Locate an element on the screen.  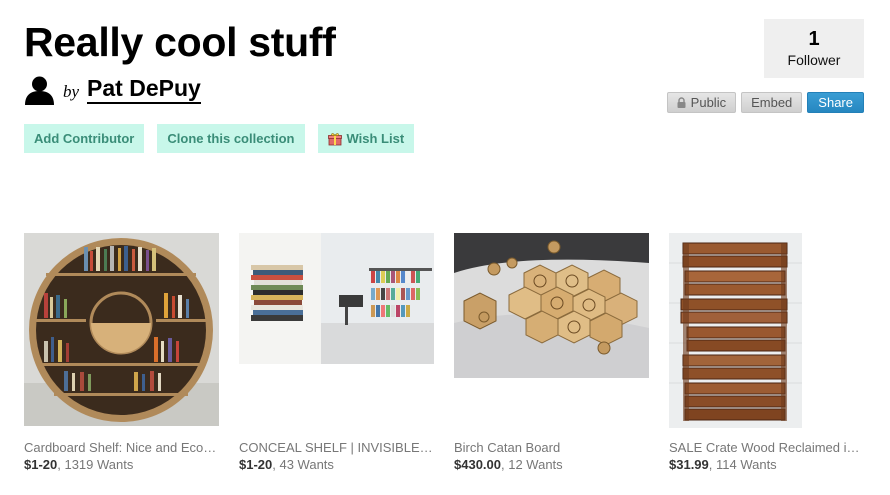
share-toolbar: Public Embed Share is located at coordinates (765, 102).